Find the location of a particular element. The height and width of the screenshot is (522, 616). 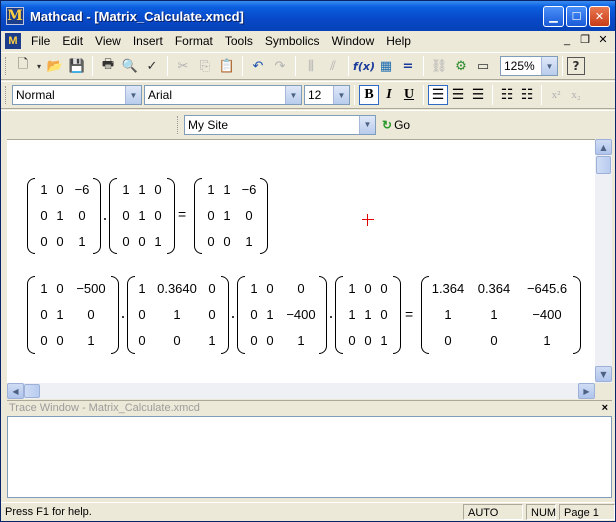

undo-icon: ↶ is located at coordinates (258, 66).